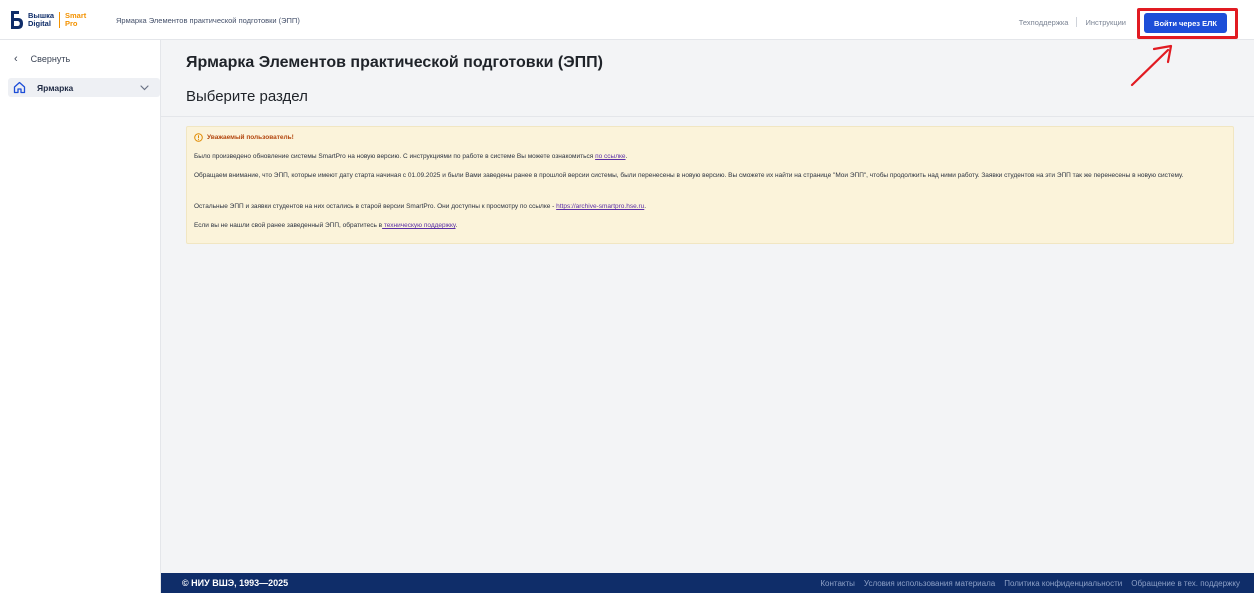  I want to click on logo-divider, so click(59, 20).